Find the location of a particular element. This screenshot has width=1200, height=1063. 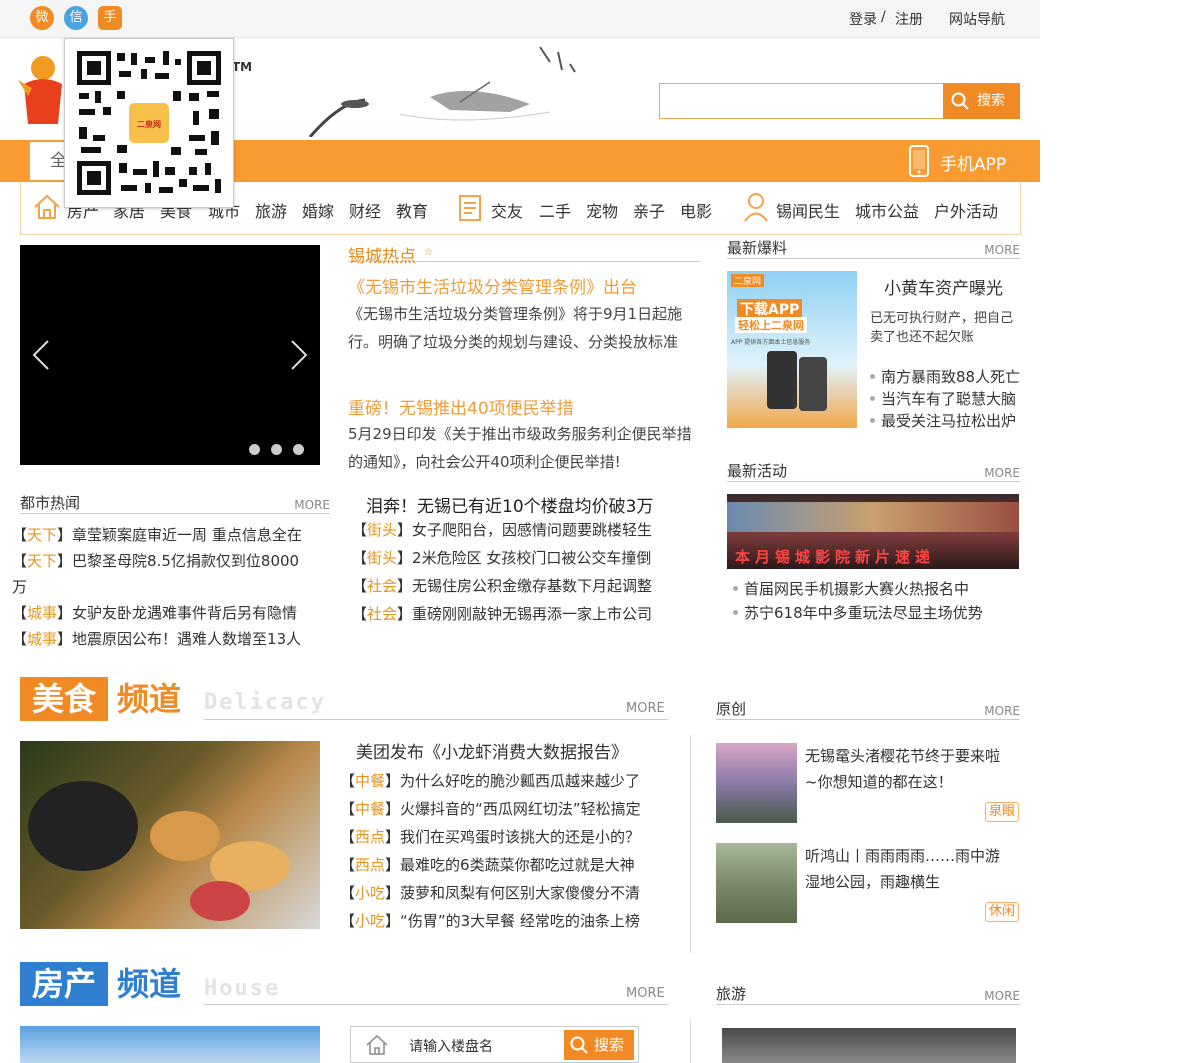

original-header: 原创 MORE is located at coordinates (868, 709).